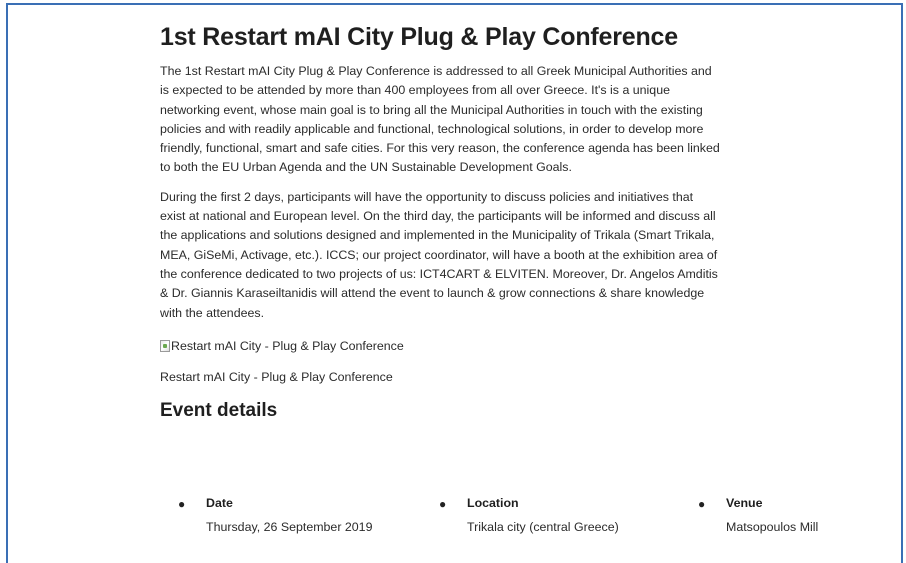  Describe the element at coordinates (275, 515) in the screenshot. I see `event-detail-date: ● Date Thursday, 26 September 2019` at that location.